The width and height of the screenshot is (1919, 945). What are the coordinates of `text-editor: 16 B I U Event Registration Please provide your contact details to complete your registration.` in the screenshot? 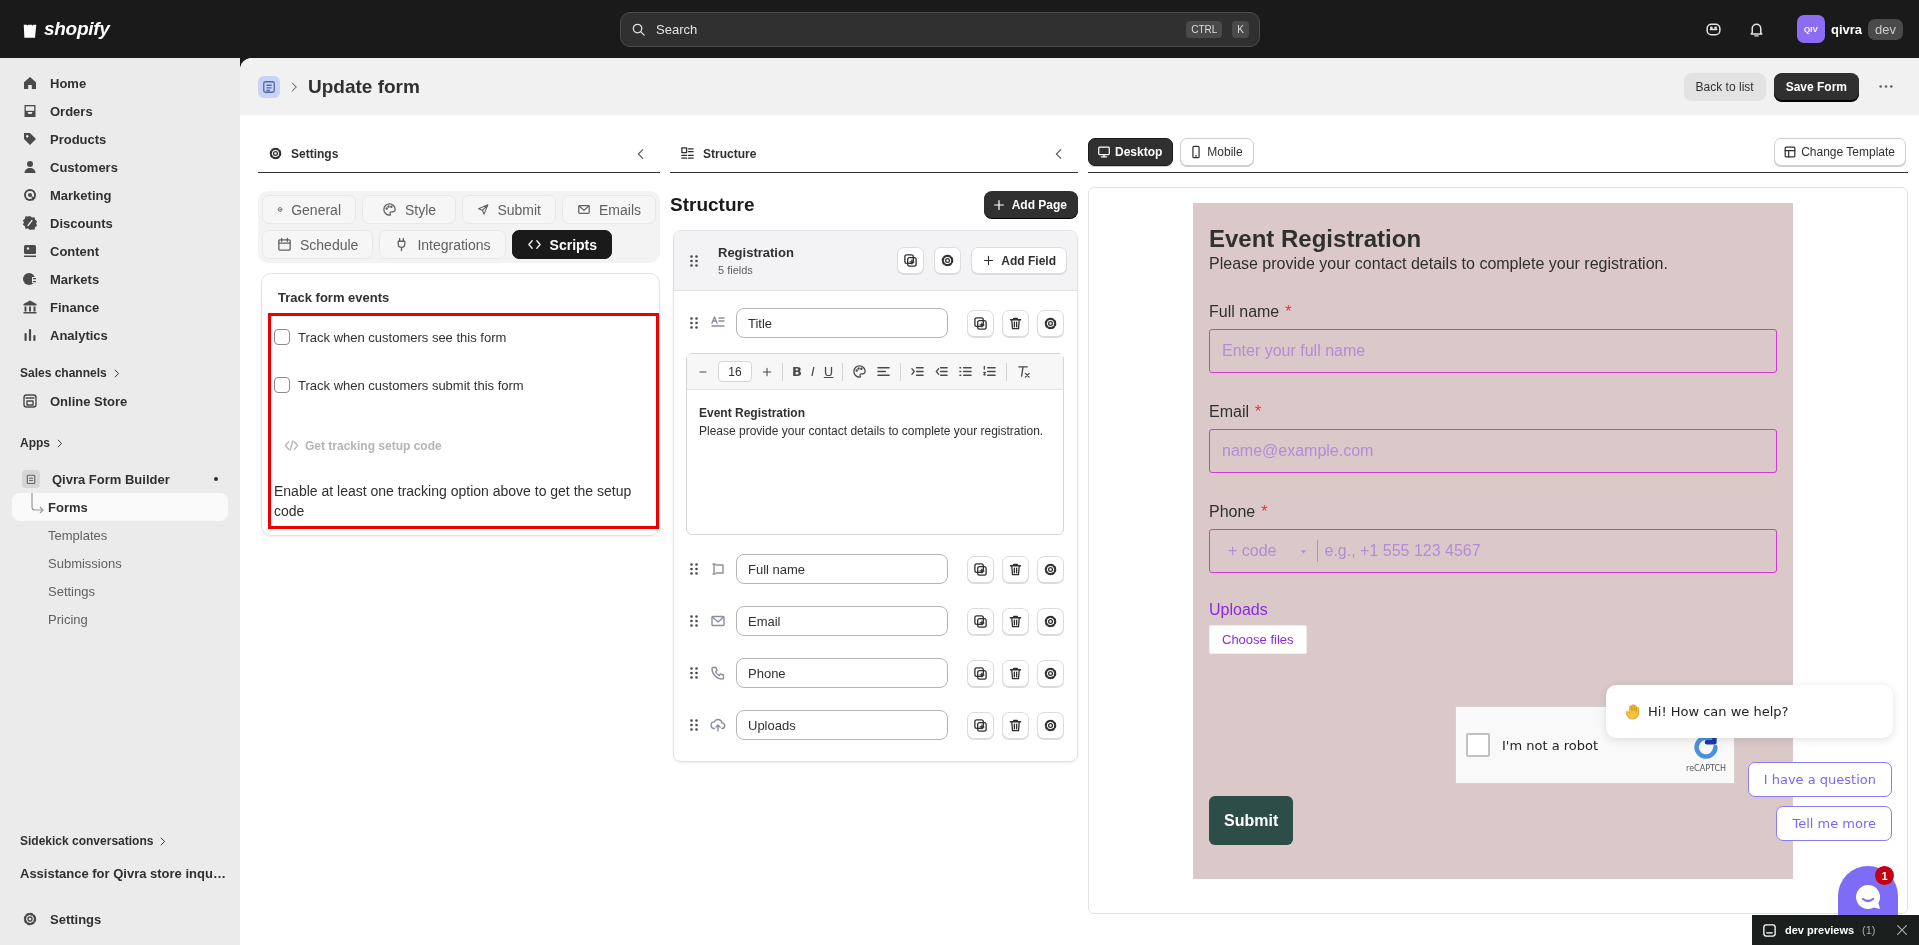 It's located at (875, 444).